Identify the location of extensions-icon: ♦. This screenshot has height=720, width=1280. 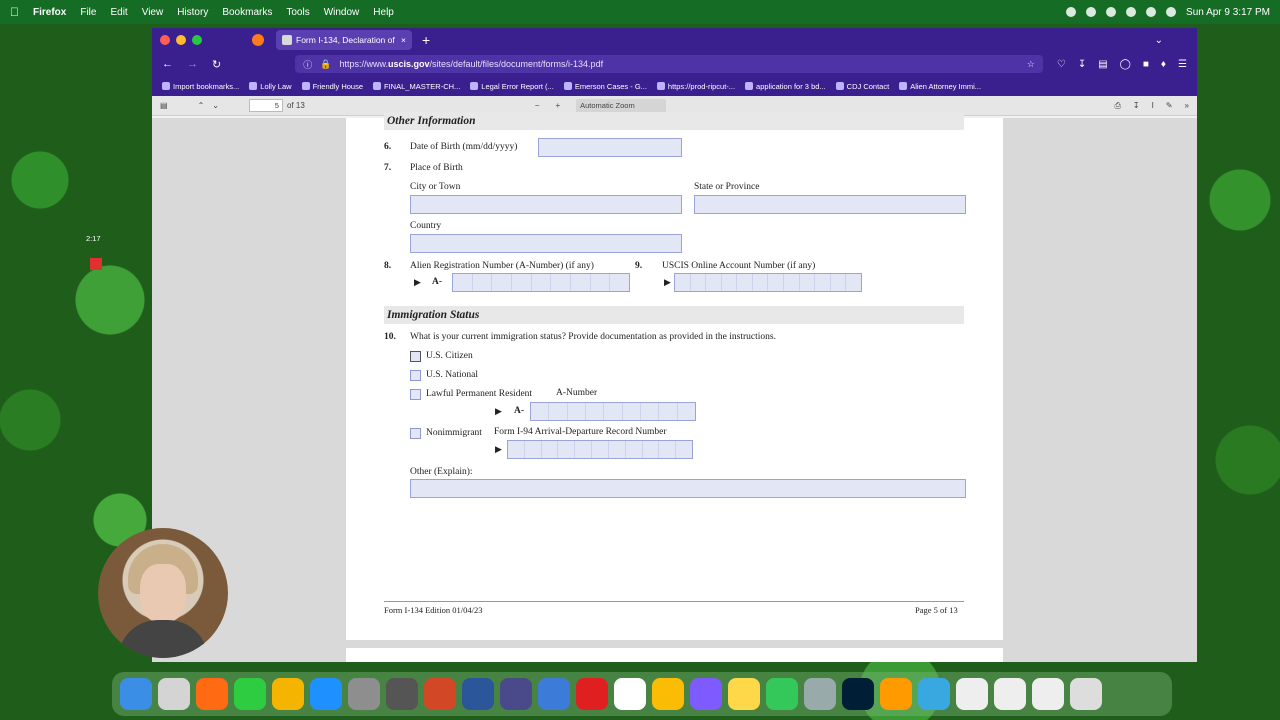
(1163, 64).